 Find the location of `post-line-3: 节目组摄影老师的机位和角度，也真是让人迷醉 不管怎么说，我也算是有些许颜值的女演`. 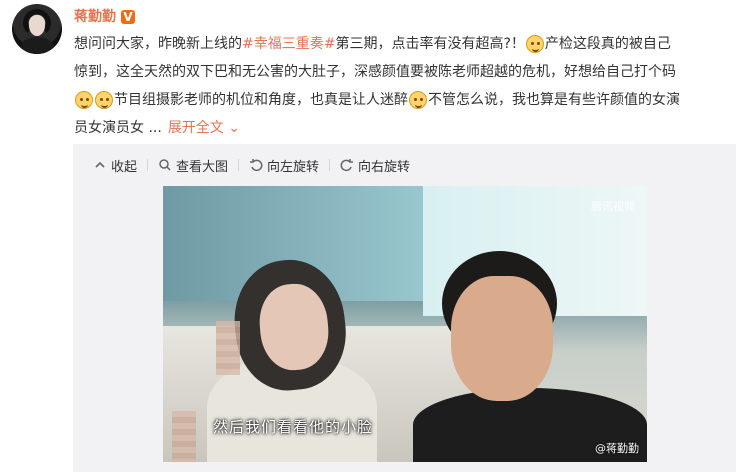

post-line-3: 节目组摄影老师的机位和角度，也真是让人迷醉 不管怎么说，我也算是有些许颜值的女演 is located at coordinates (405, 100).